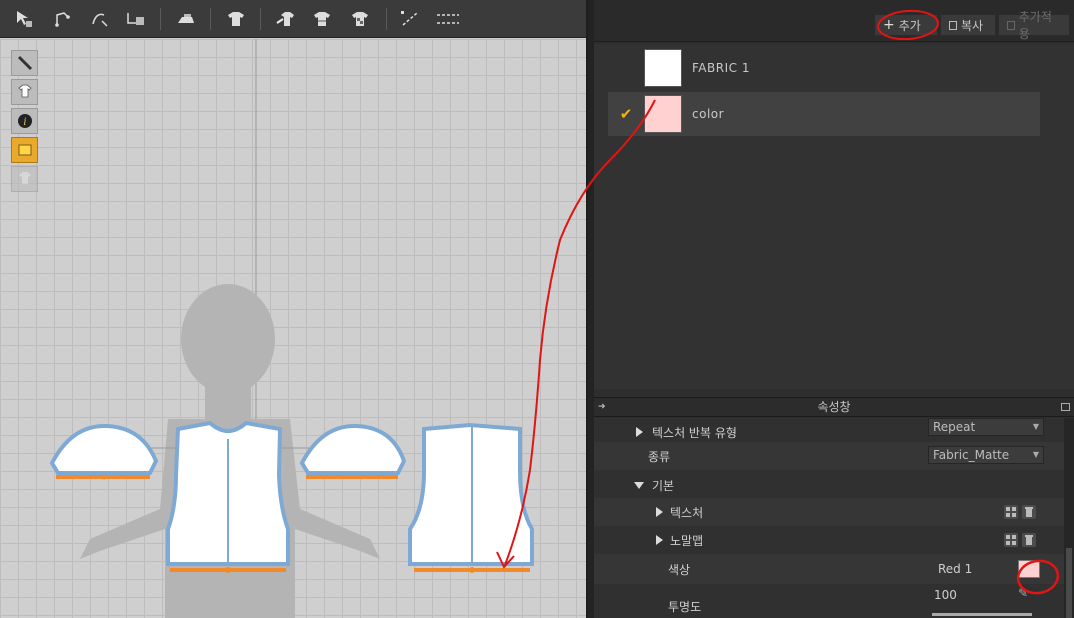 This screenshot has width=1074, height=618. I want to click on fabric-toolbar: + 추가 복사 추가적용, so click(834, 21).